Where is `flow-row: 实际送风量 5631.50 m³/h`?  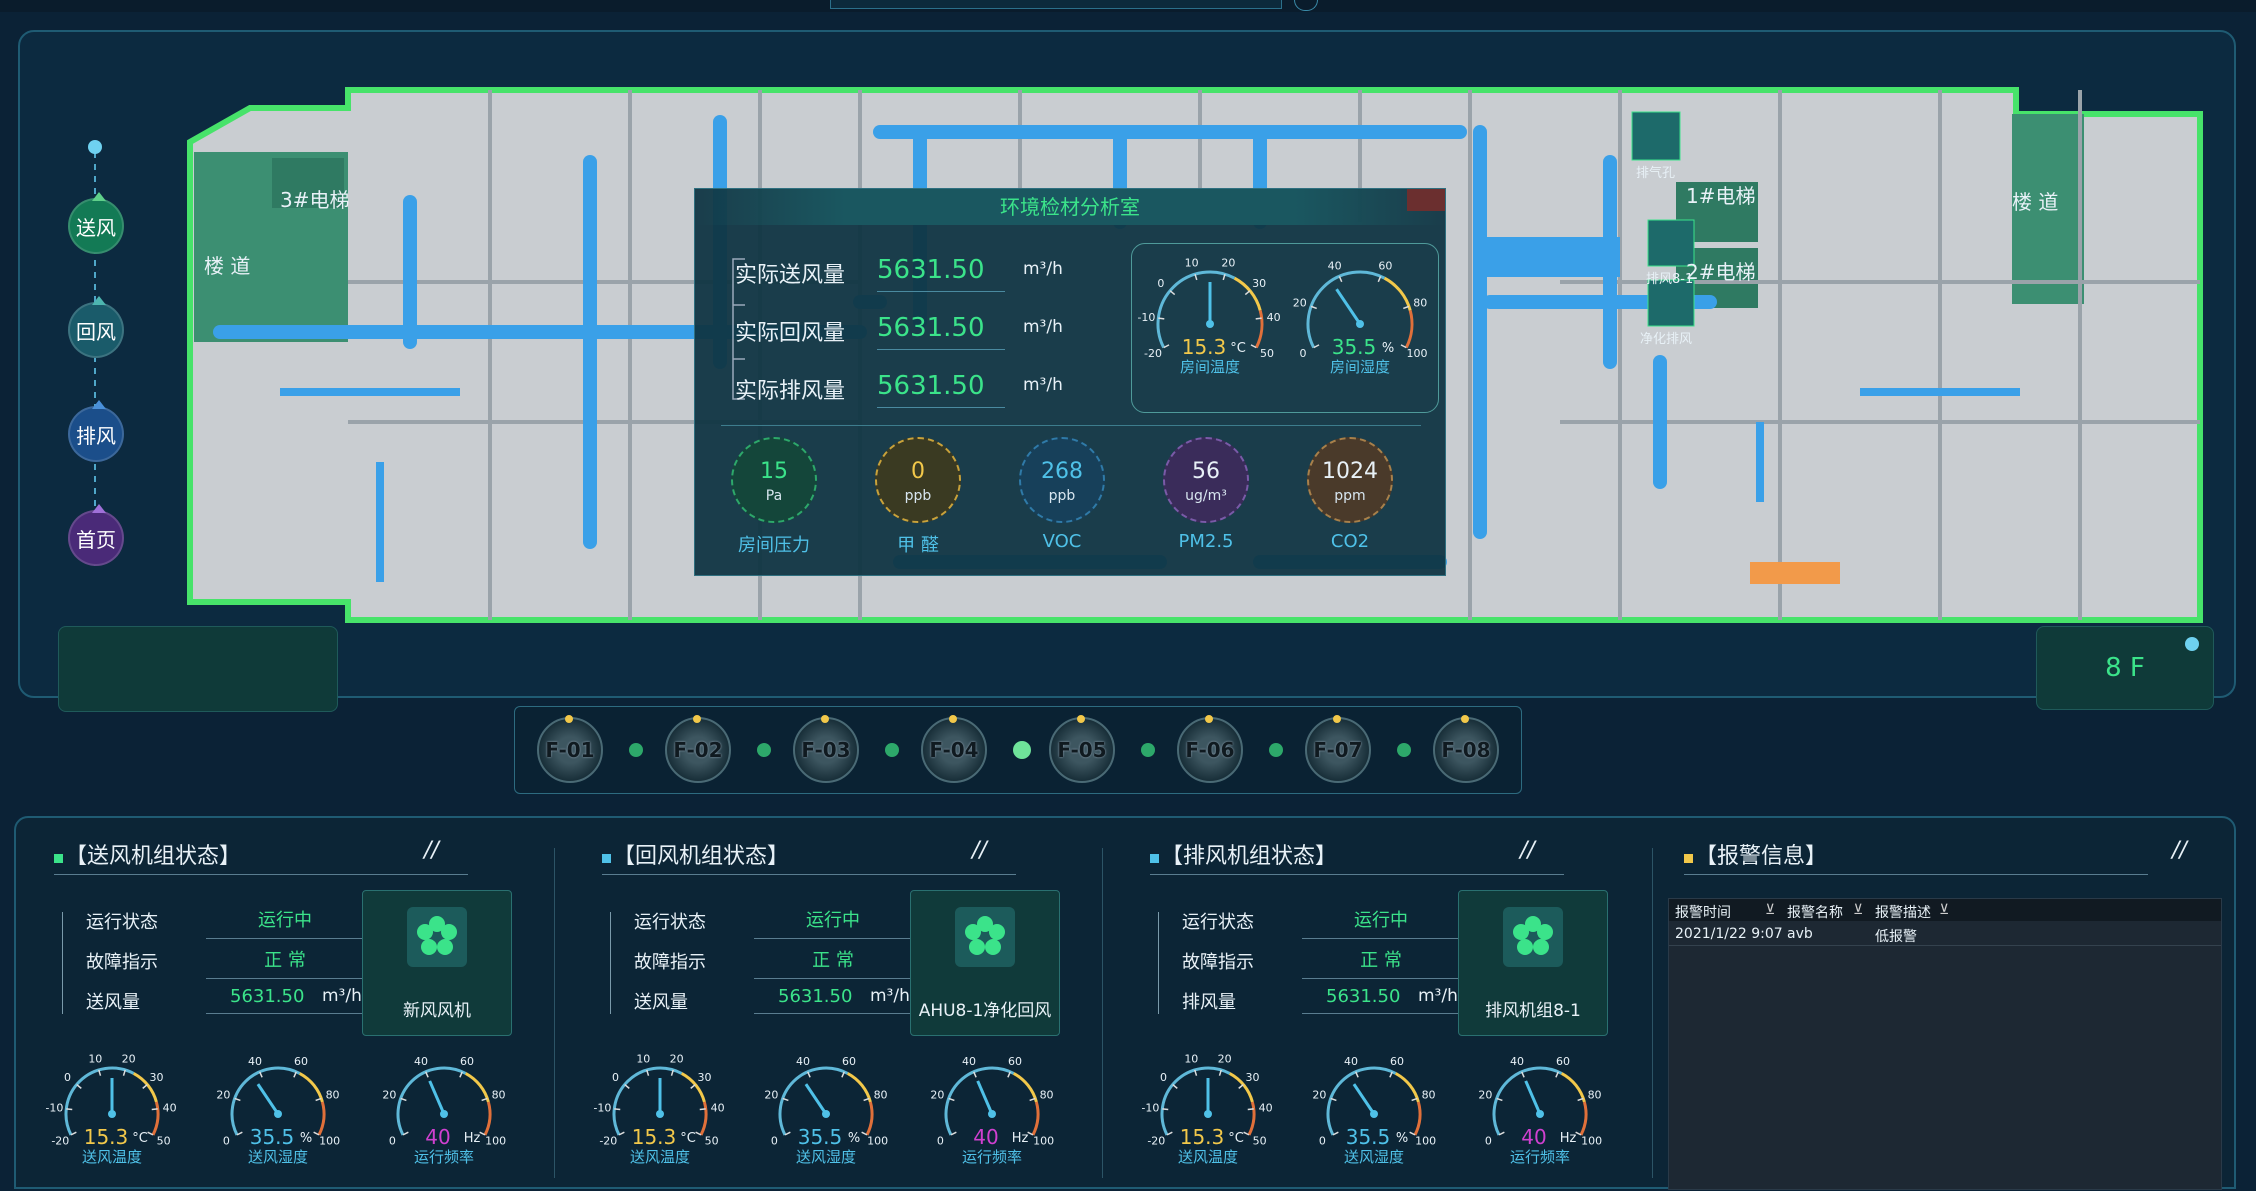
flow-row: 实际送风量 5631.50 m³/h is located at coordinates (905, 272).